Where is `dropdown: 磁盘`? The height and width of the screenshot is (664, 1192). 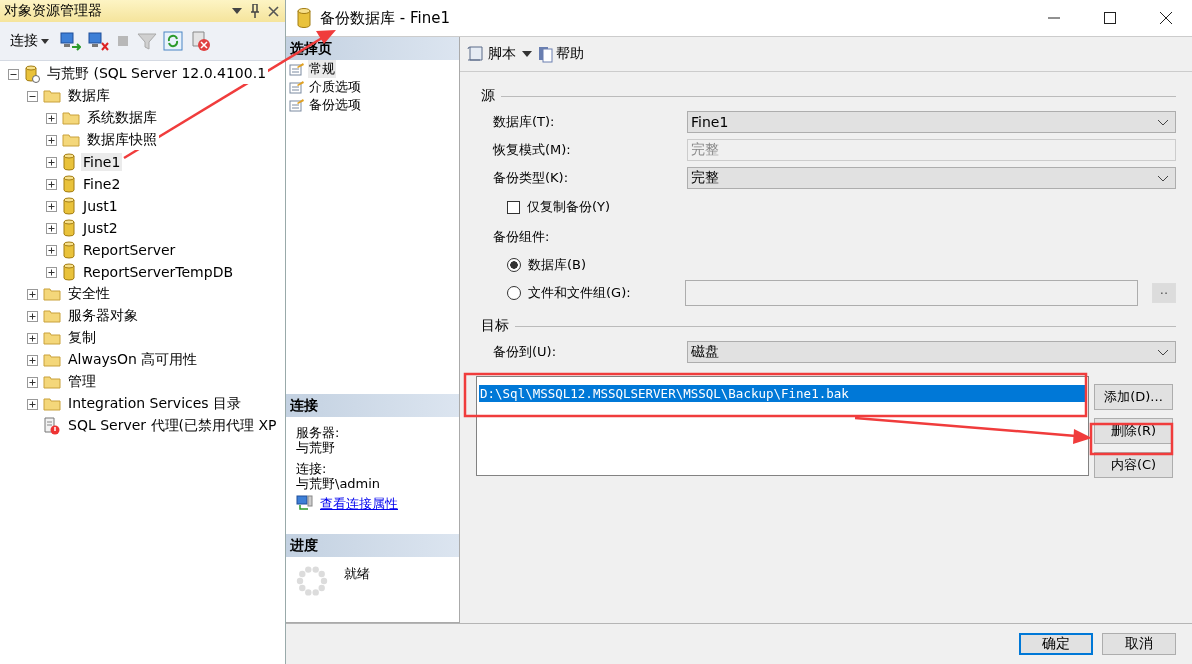 dropdown: 磁盘 is located at coordinates (931, 352).